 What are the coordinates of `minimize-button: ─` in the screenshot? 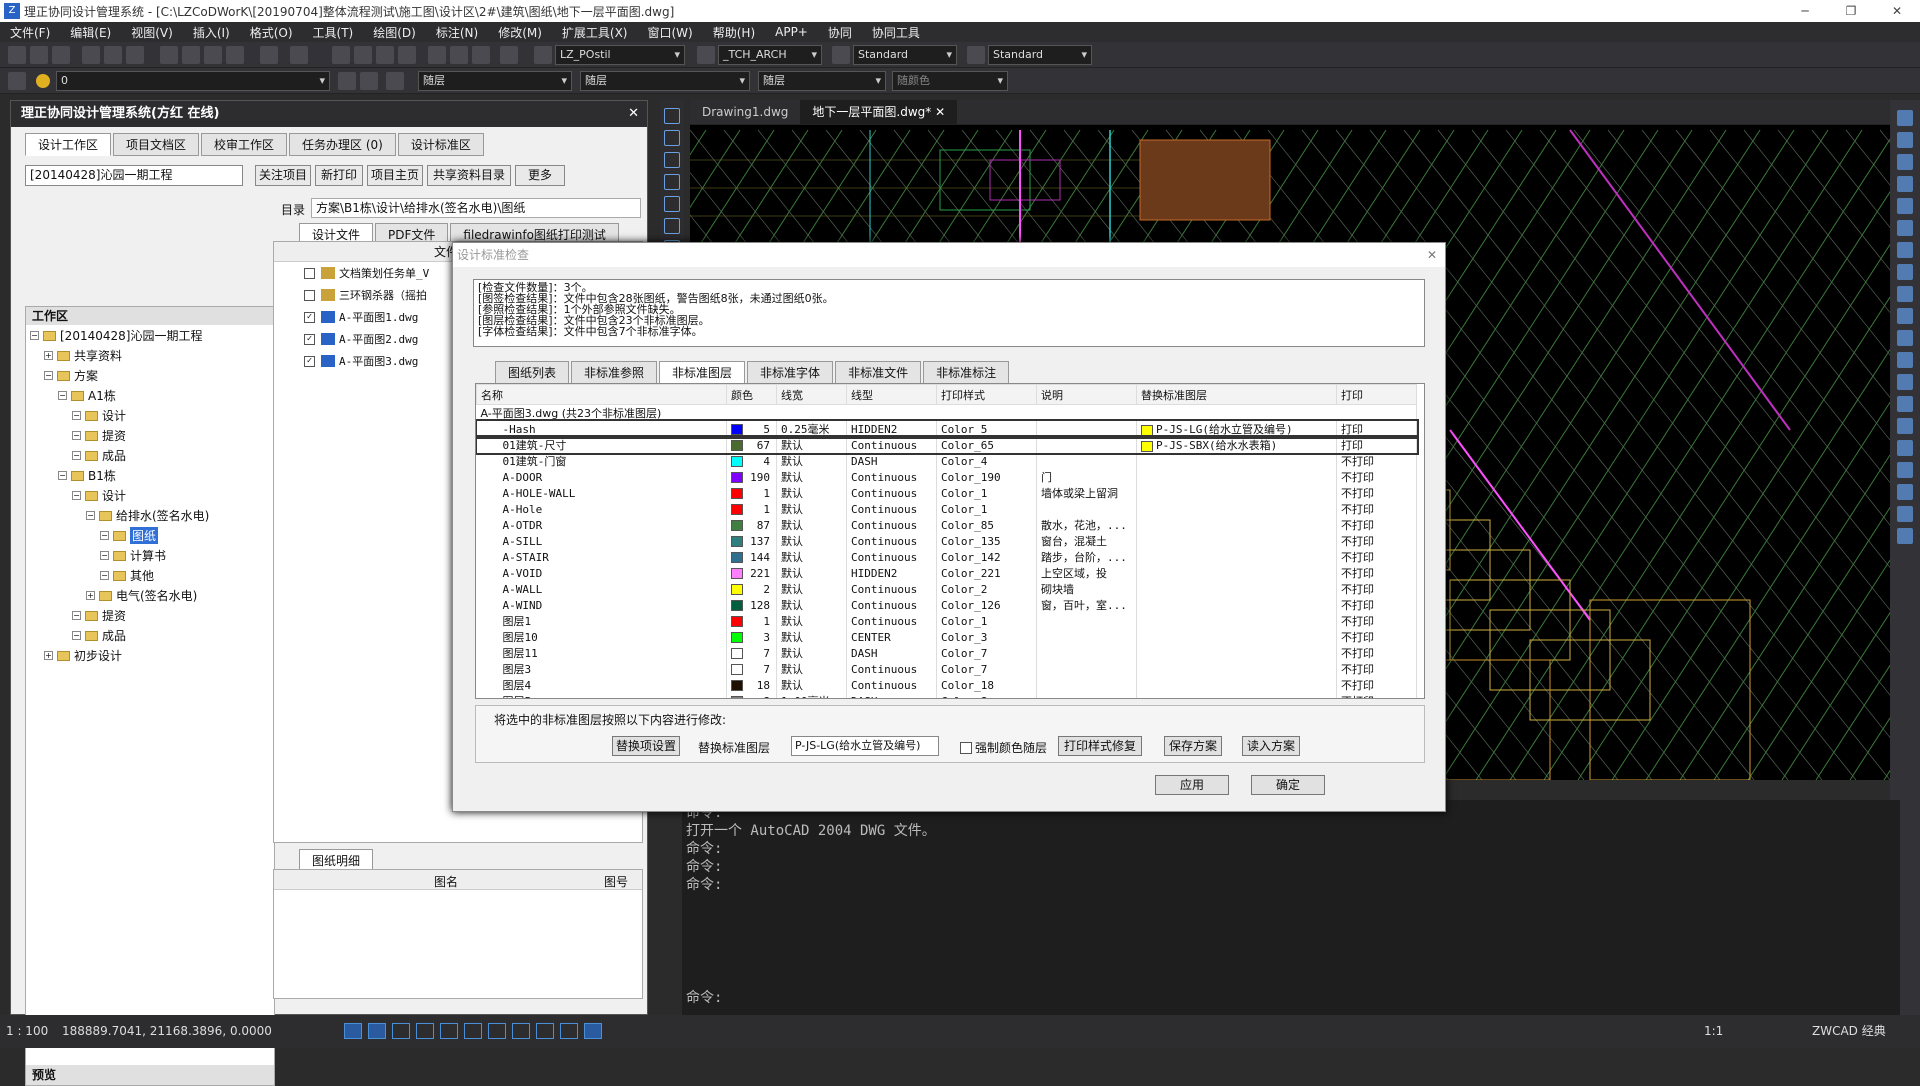 It's located at (1805, 11).